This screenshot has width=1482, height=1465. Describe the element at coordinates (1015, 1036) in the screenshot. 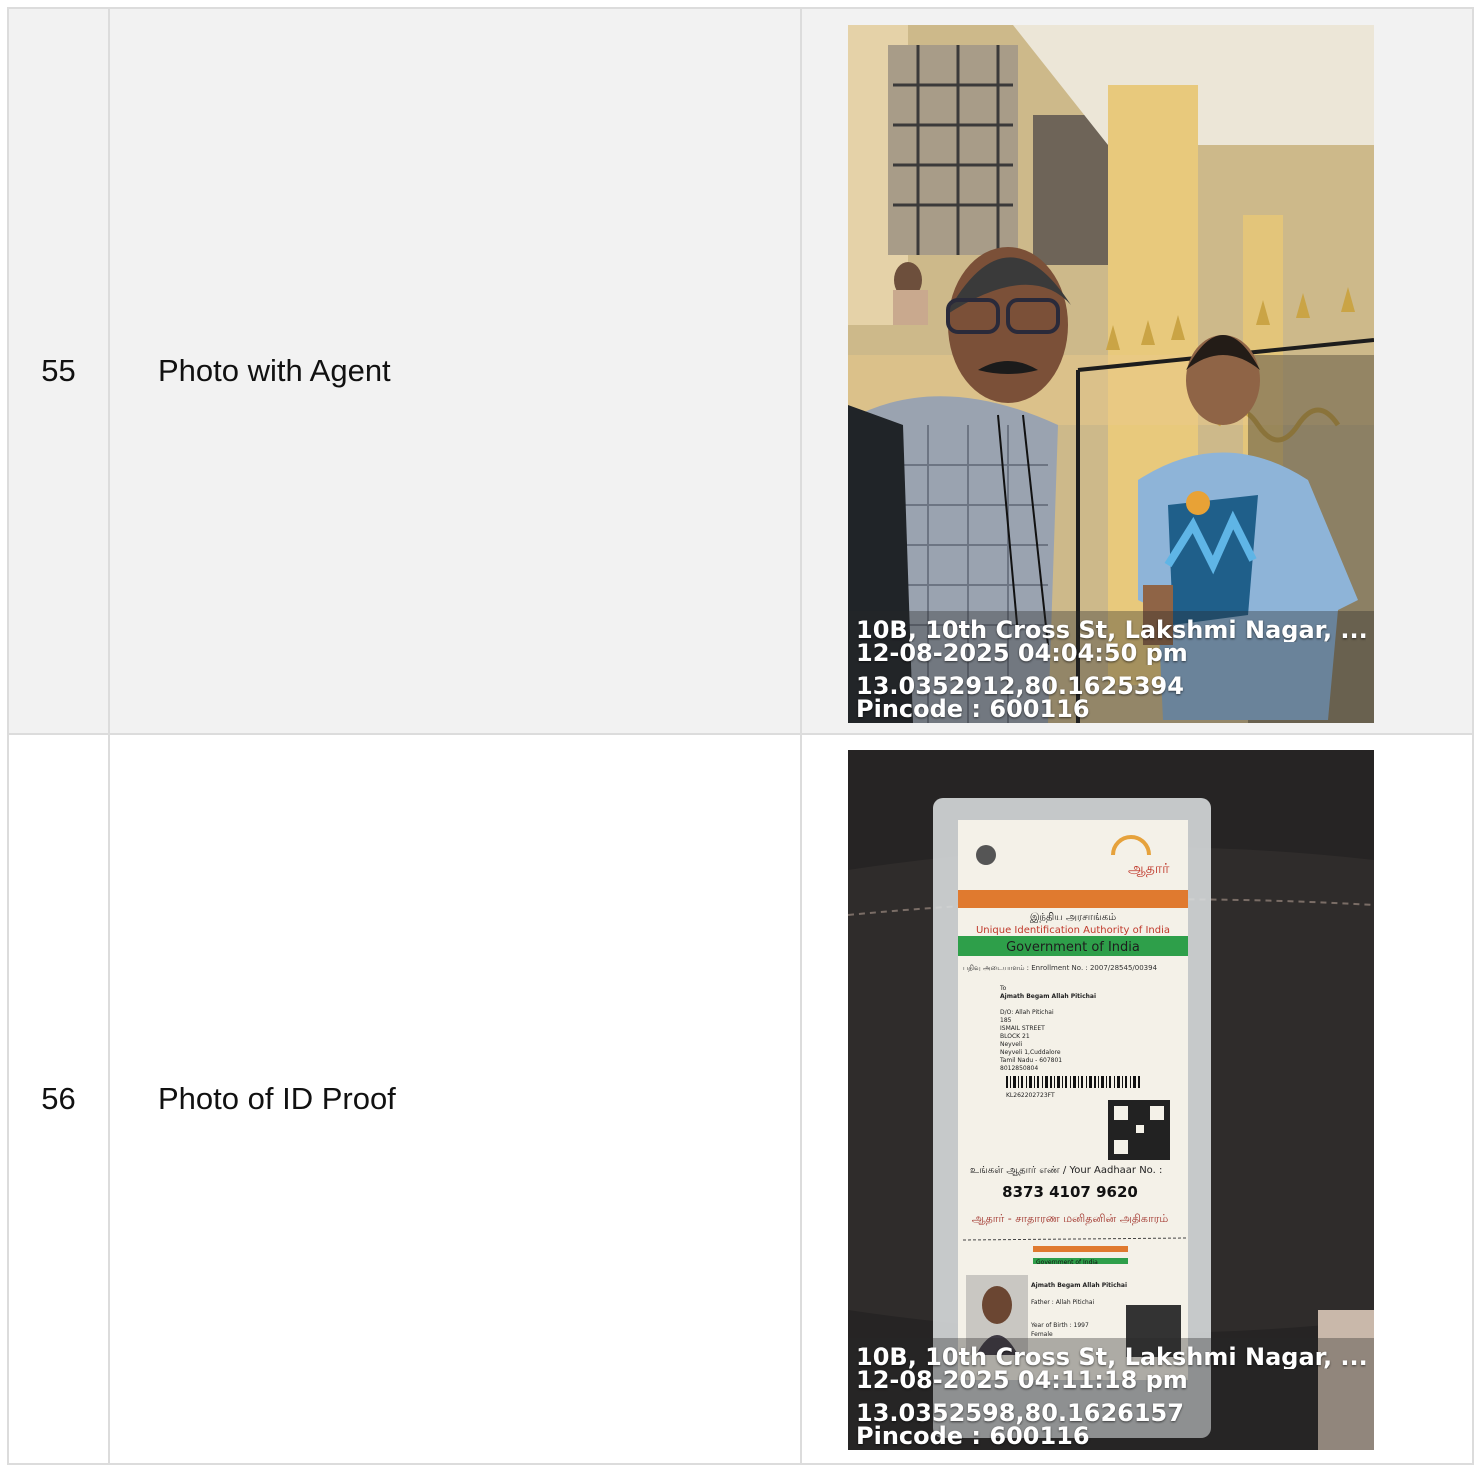

I see `card-address-line: BLOCK 21` at that location.